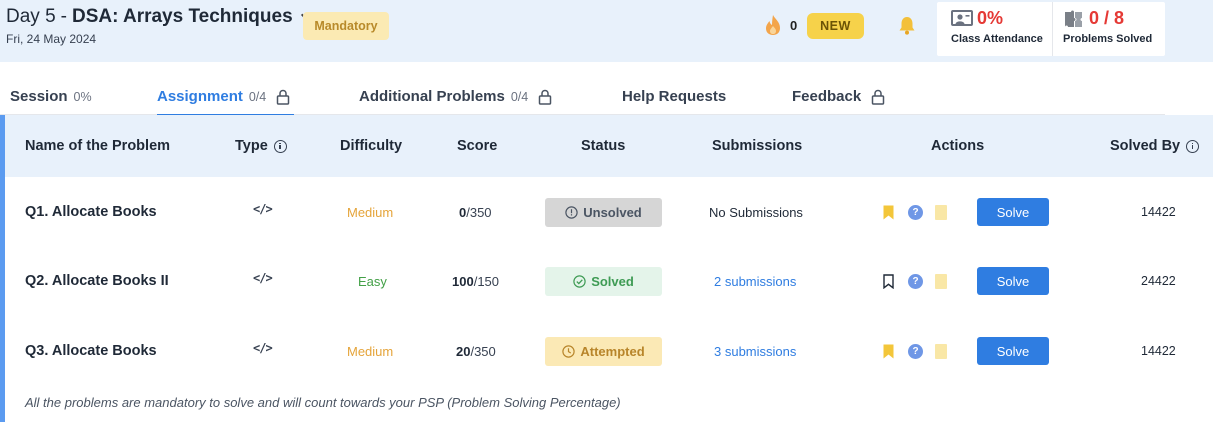 The image size is (1213, 422). I want to click on col-header-name: Name of the Problem, so click(98, 146).